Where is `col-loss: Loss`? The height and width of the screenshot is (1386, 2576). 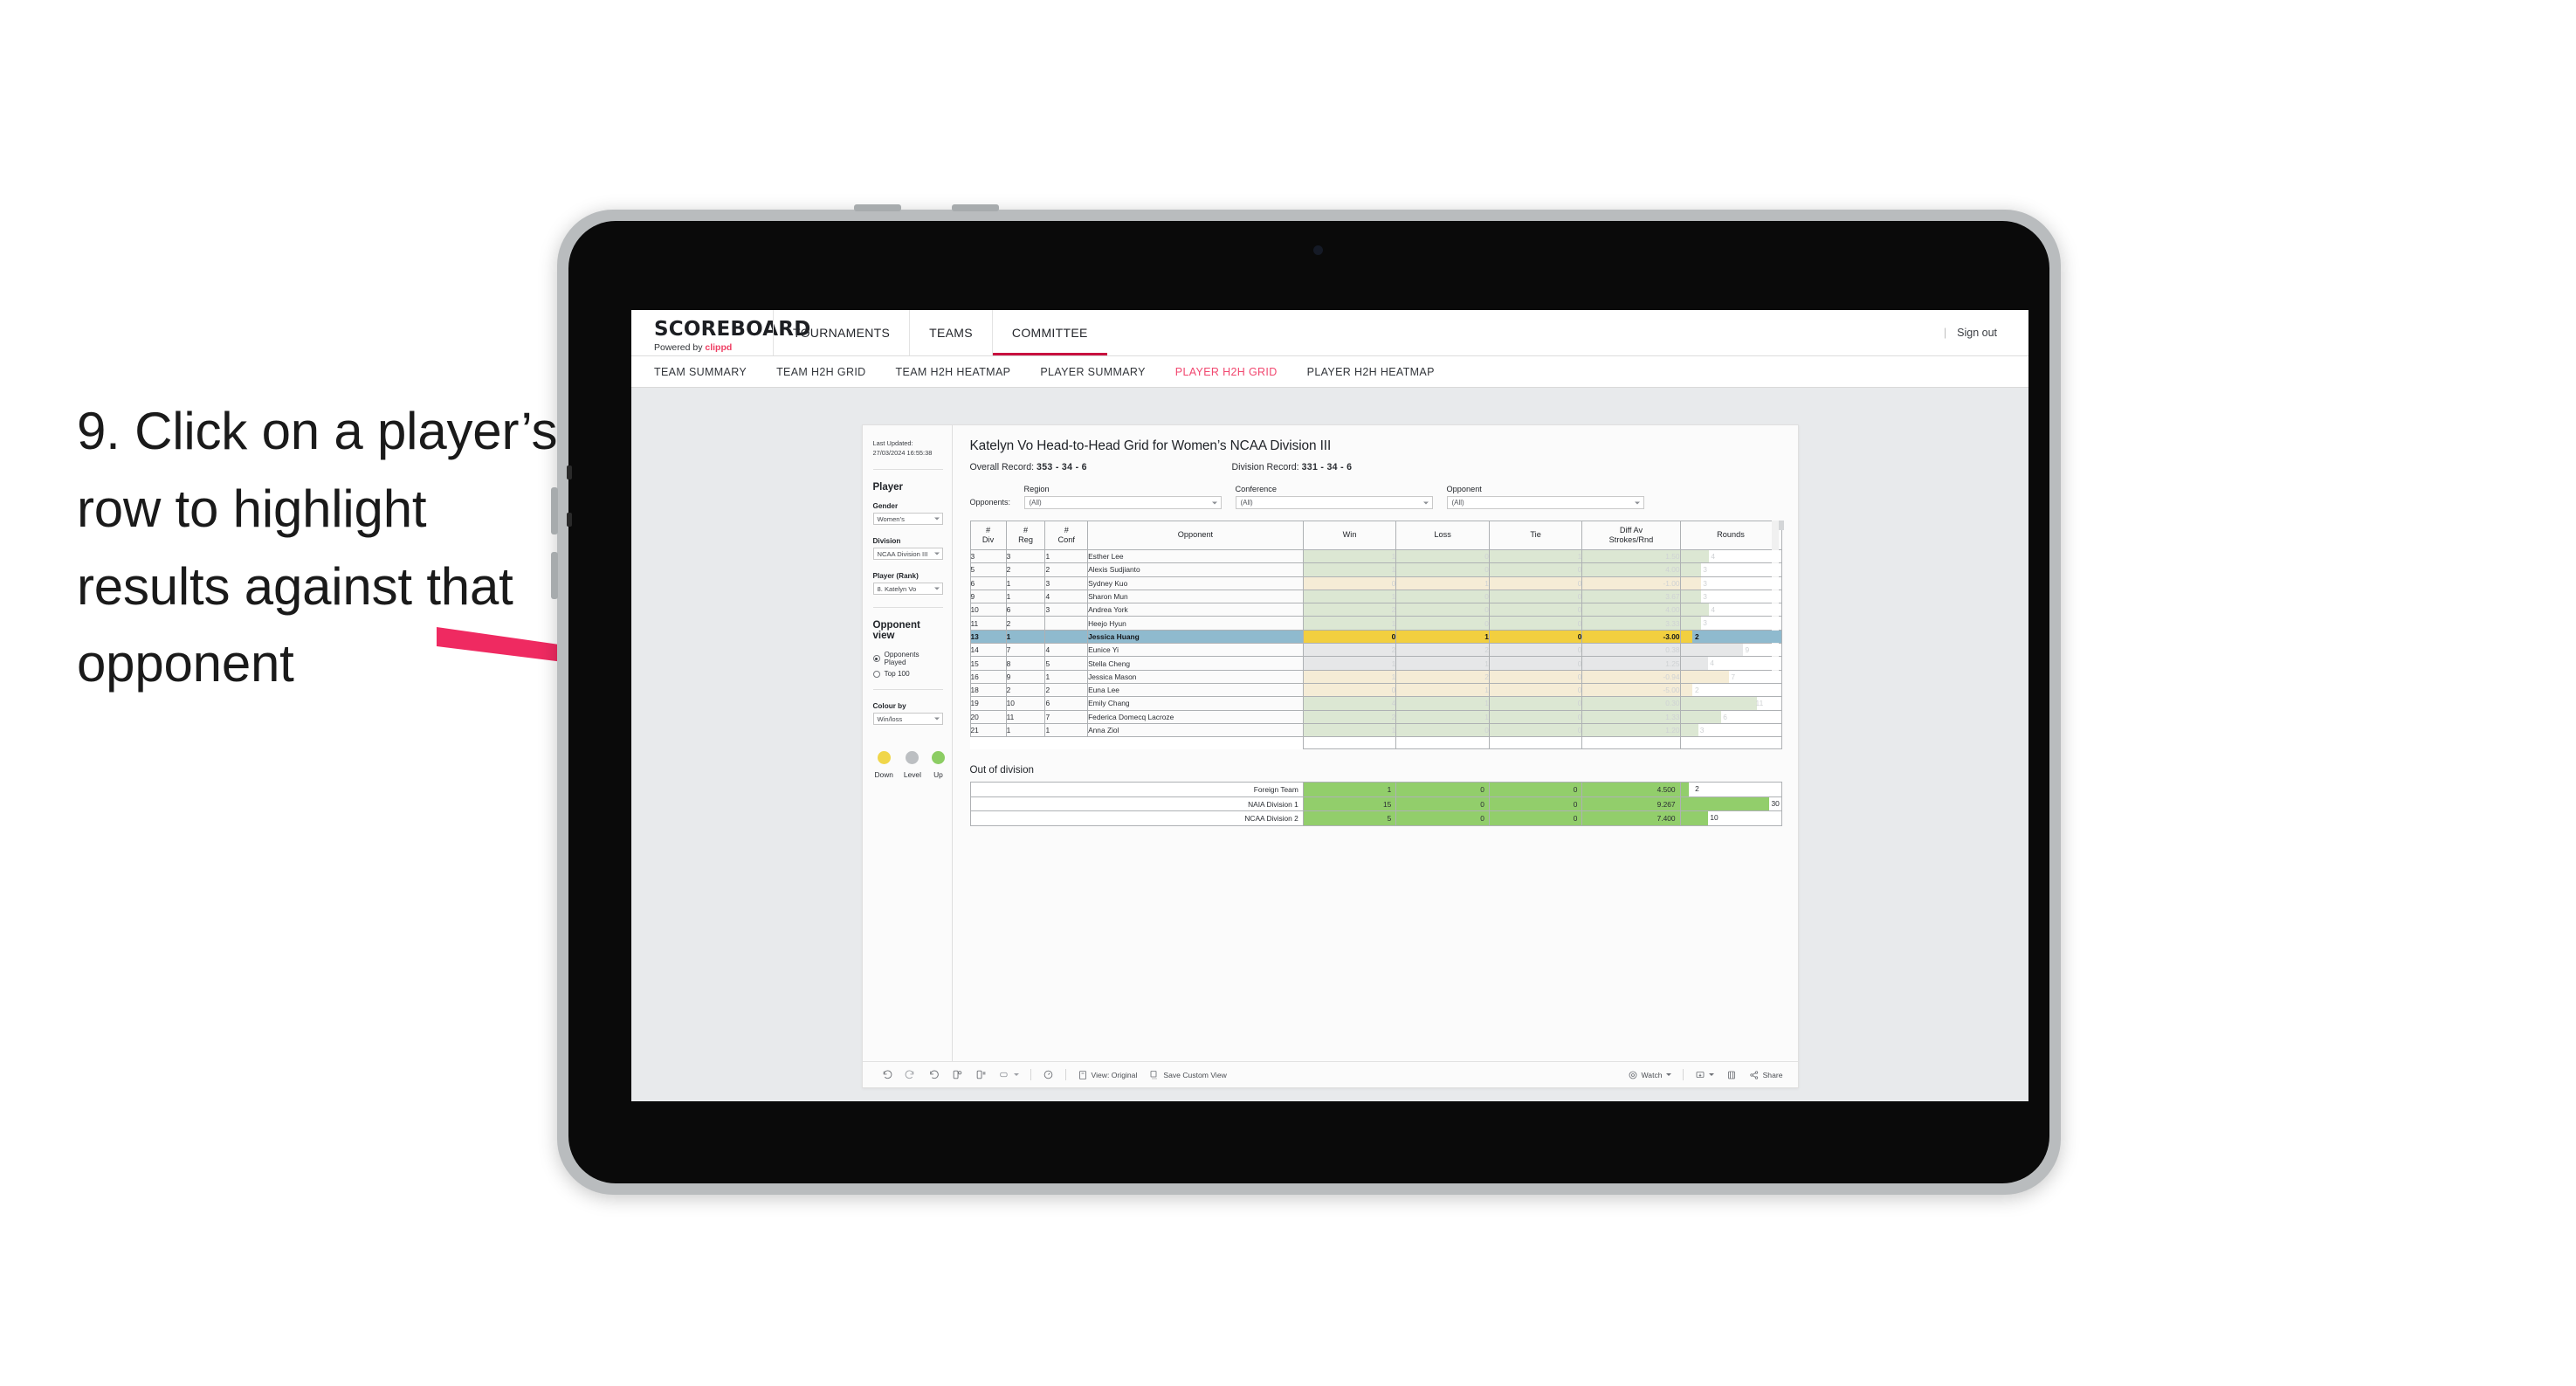
col-loss: Loss is located at coordinates (1442, 535).